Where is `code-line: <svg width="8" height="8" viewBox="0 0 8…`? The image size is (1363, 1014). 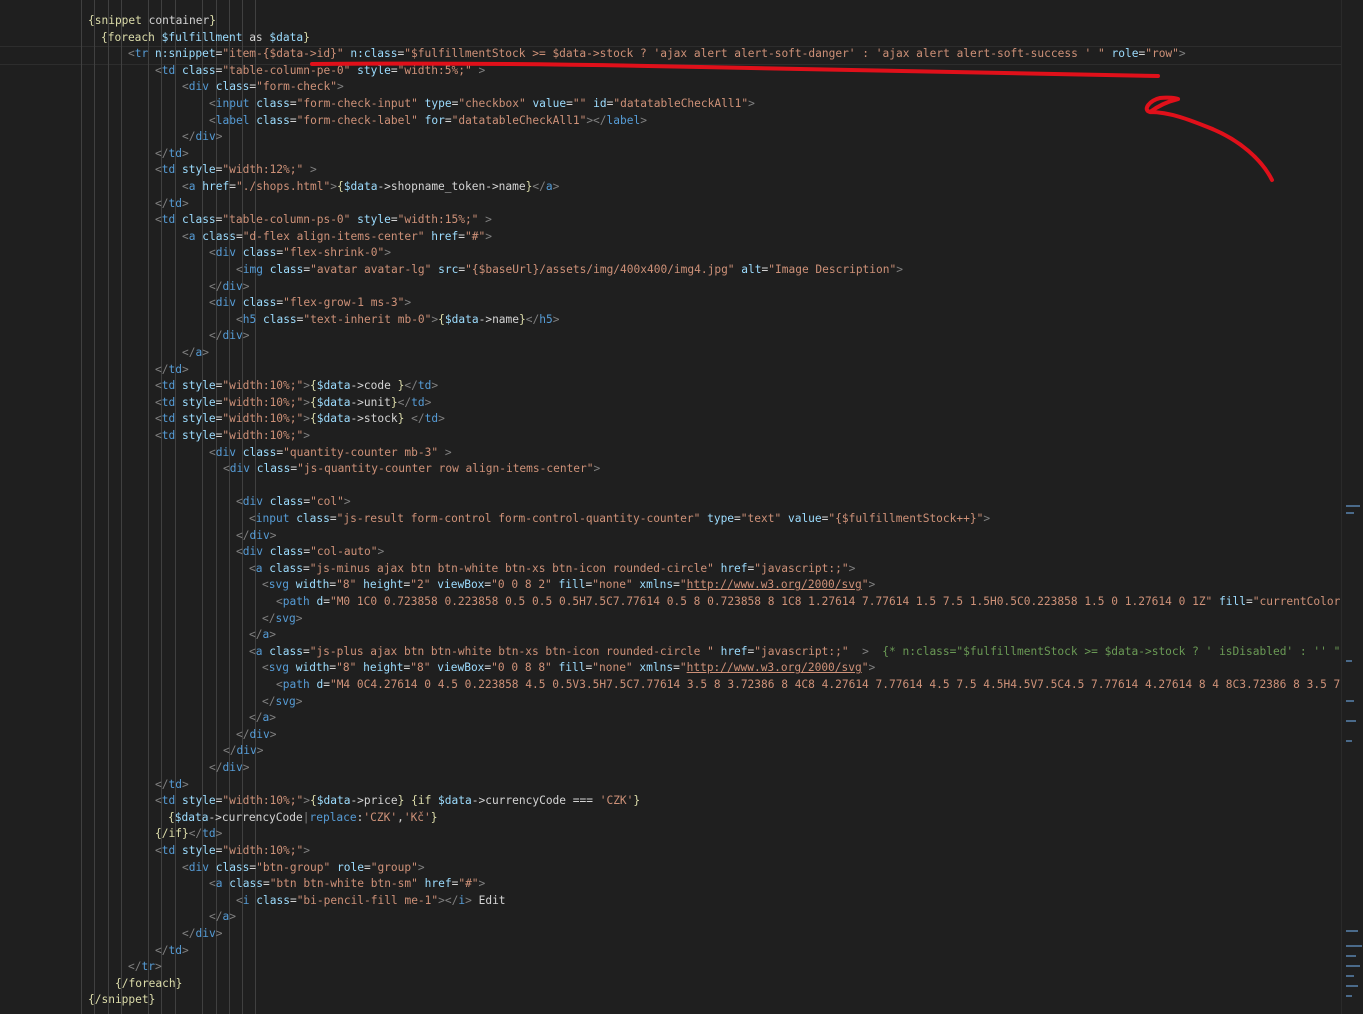
code-line: <svg width="8" height="8" viewBox="0 0 8… is located at coordinates (568, 668).